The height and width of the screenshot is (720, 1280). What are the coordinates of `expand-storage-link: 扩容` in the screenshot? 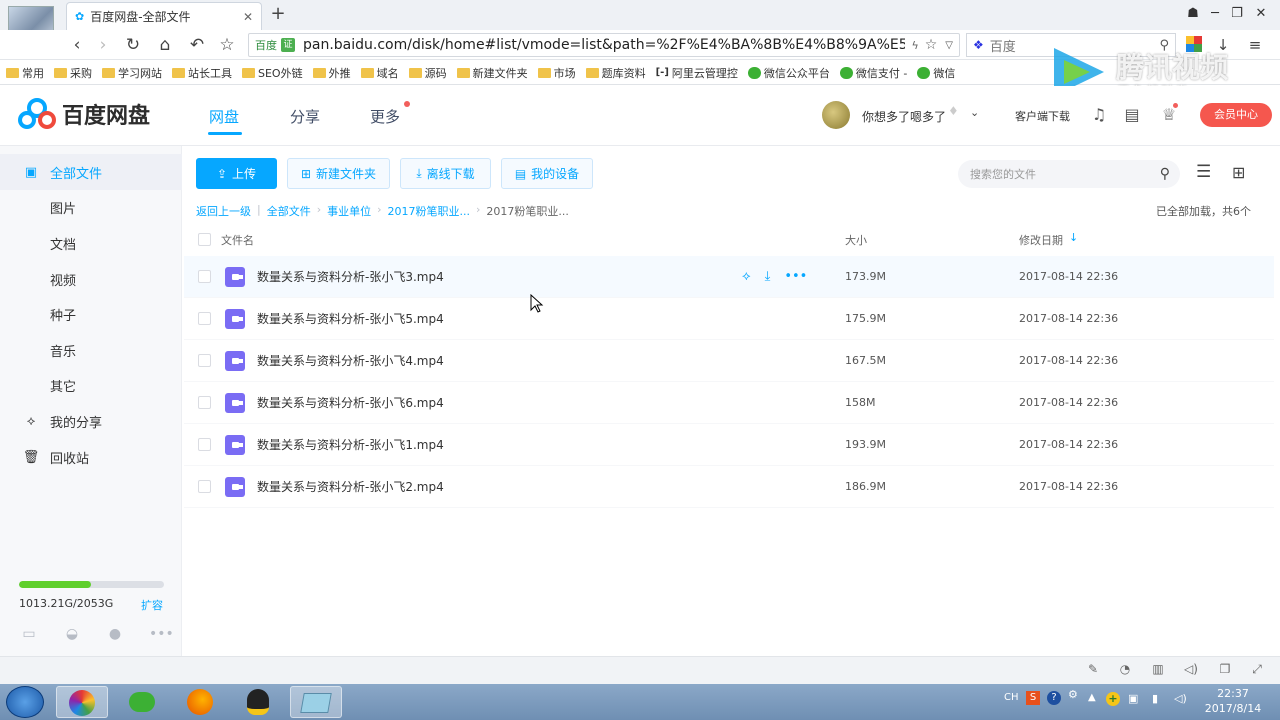 It's located at (152, 605).